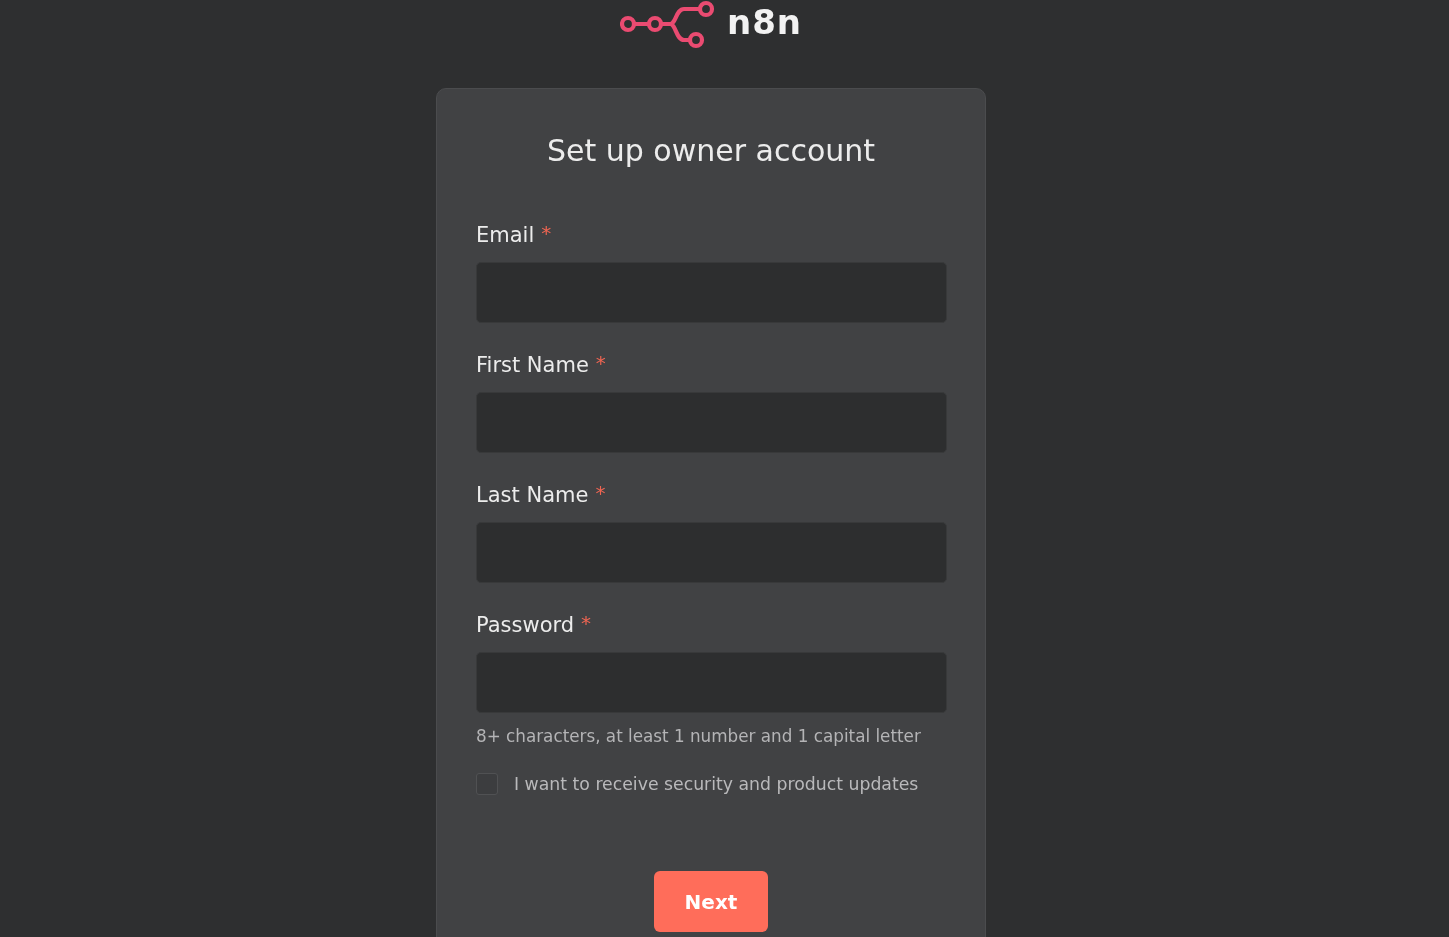 This screenshot has height=937, width=1449. Describe the element at coordinates (532, 495) in the screenshot. I see `field-label: Last Name` at that location.